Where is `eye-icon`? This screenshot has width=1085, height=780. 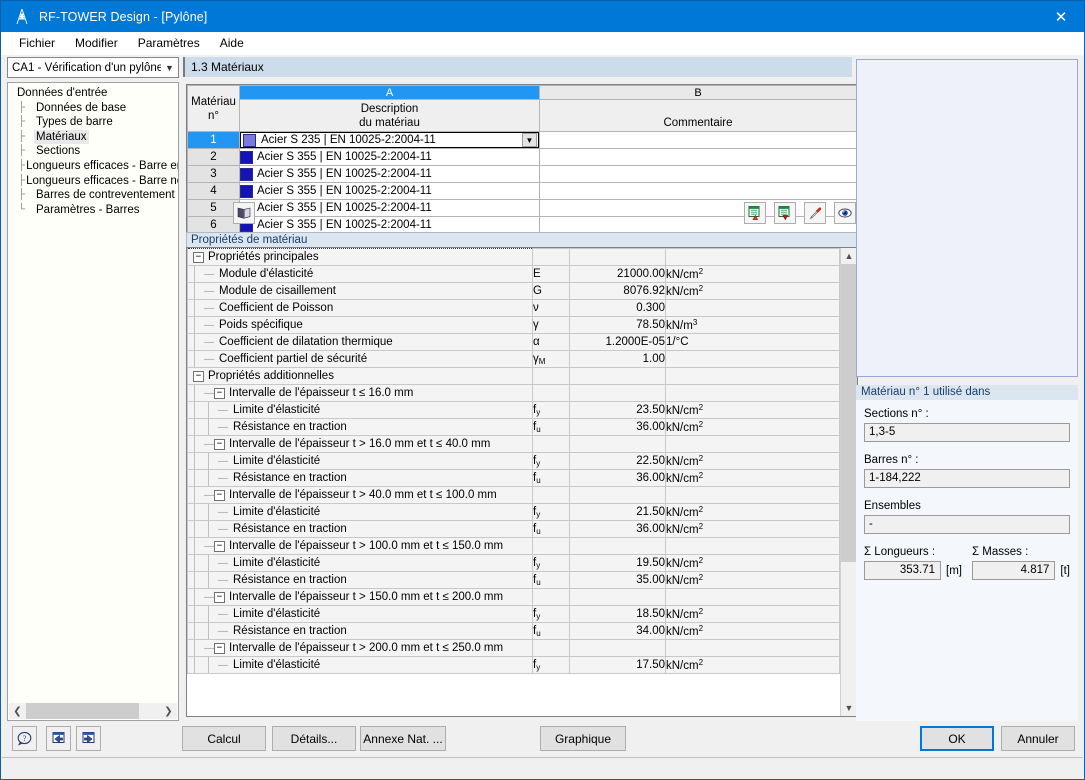
eye-icon is located at coordinates (845, 213).